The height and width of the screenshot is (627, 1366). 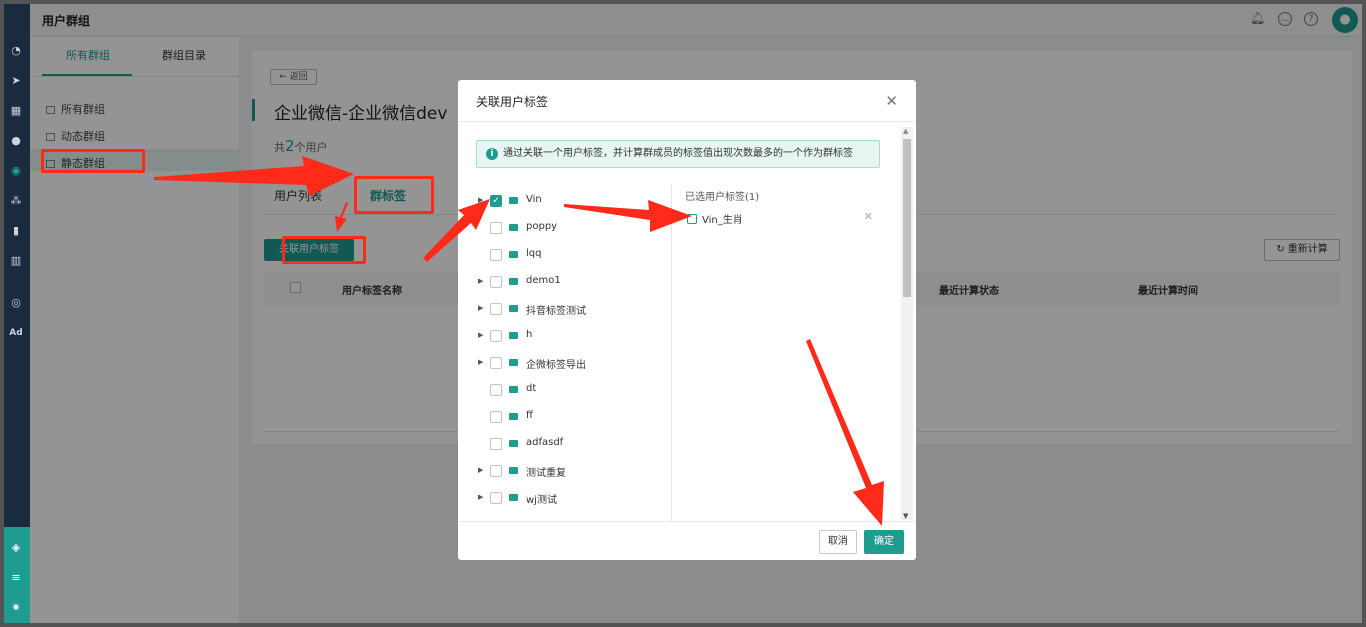 What do you see at coordinates (573, 444) in the screenshot?
I see `tag-tree-row: adfasdf` at bounding box center [573, 444].